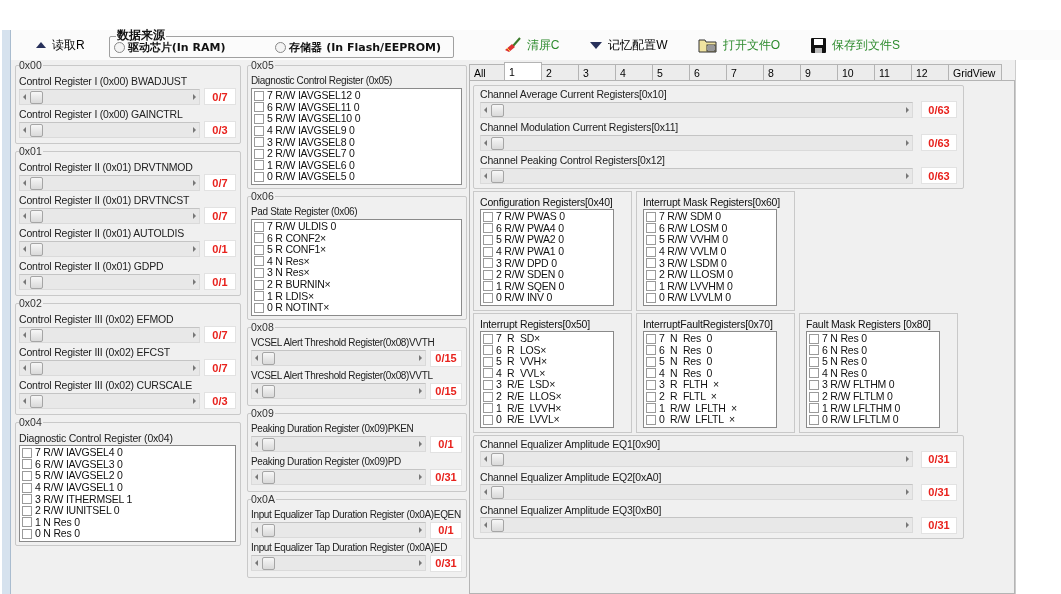 The height and width of the screenshot is (594, 1061). I want to click on group-title: 0x02, so click(31, 303).